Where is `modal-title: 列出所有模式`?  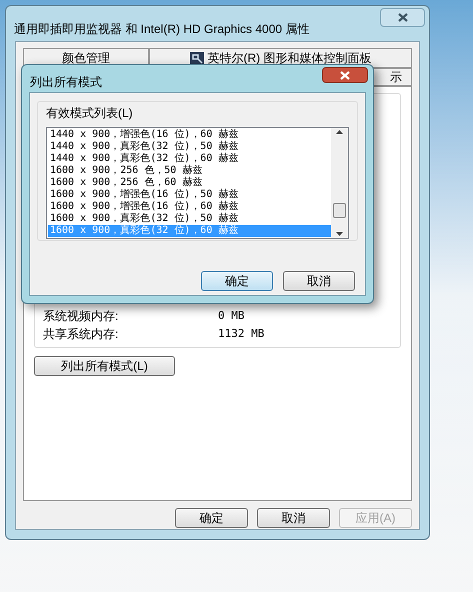 modal-title: 列出所有模式 is located at coordinates (66, 82).